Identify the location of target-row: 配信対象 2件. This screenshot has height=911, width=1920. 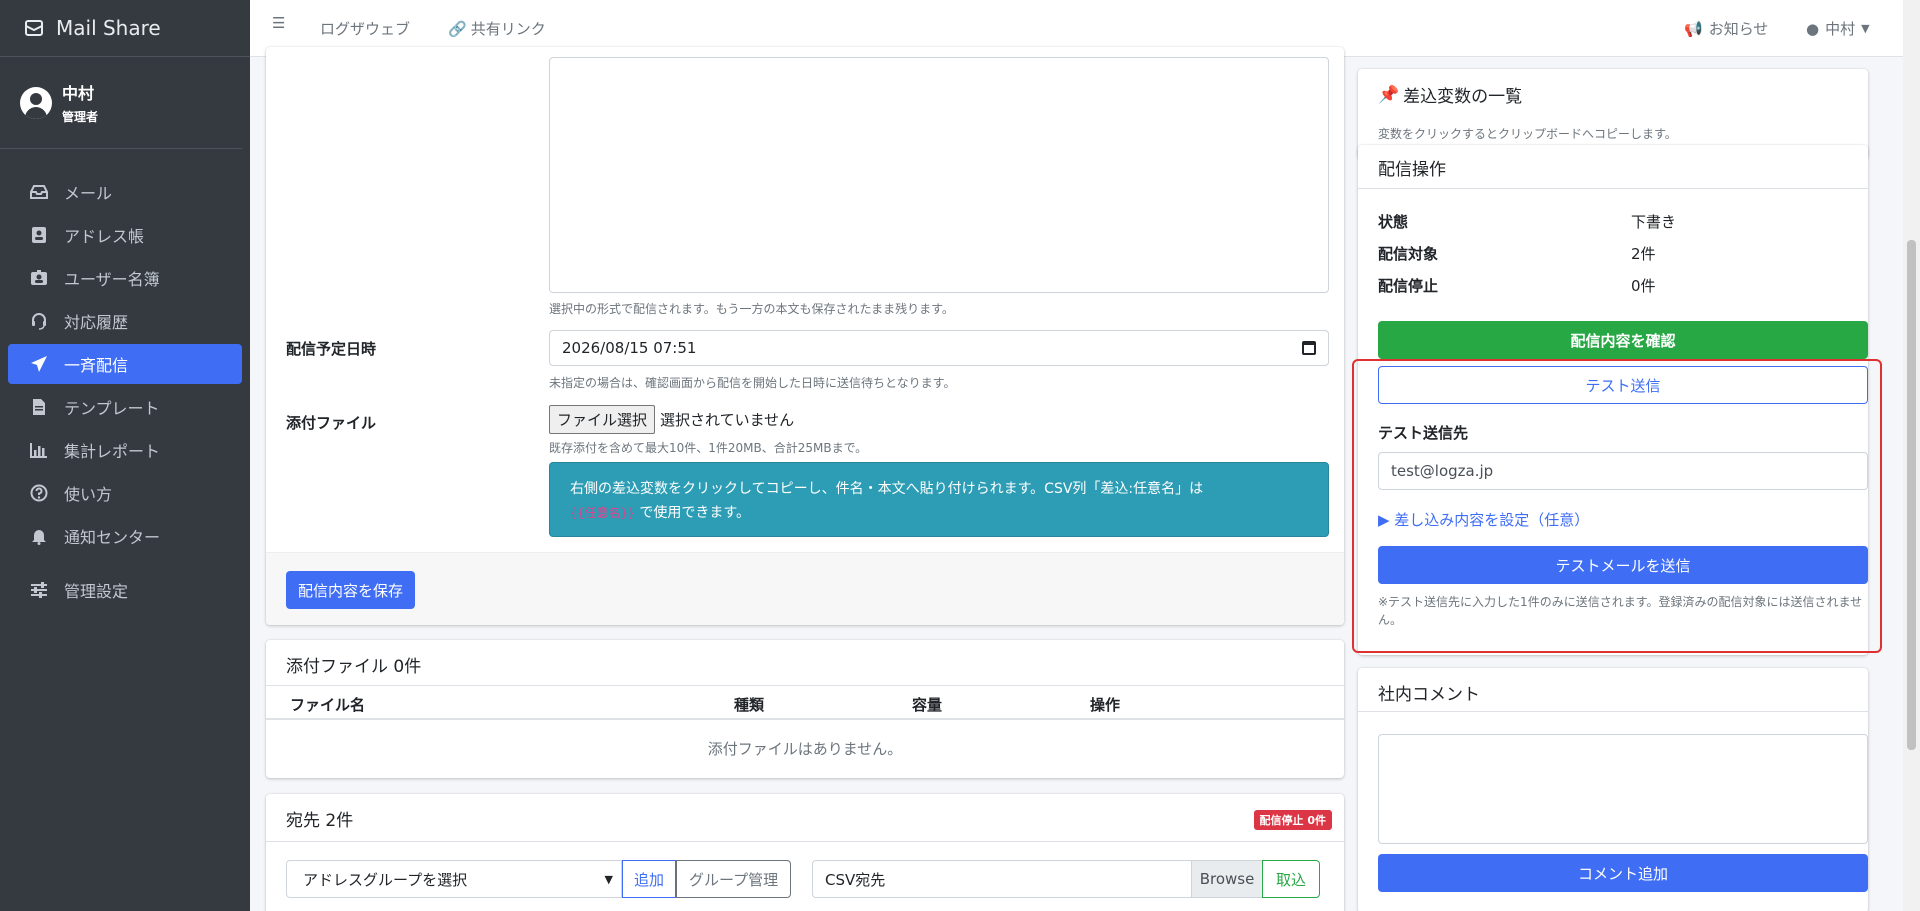
(1517, 253).